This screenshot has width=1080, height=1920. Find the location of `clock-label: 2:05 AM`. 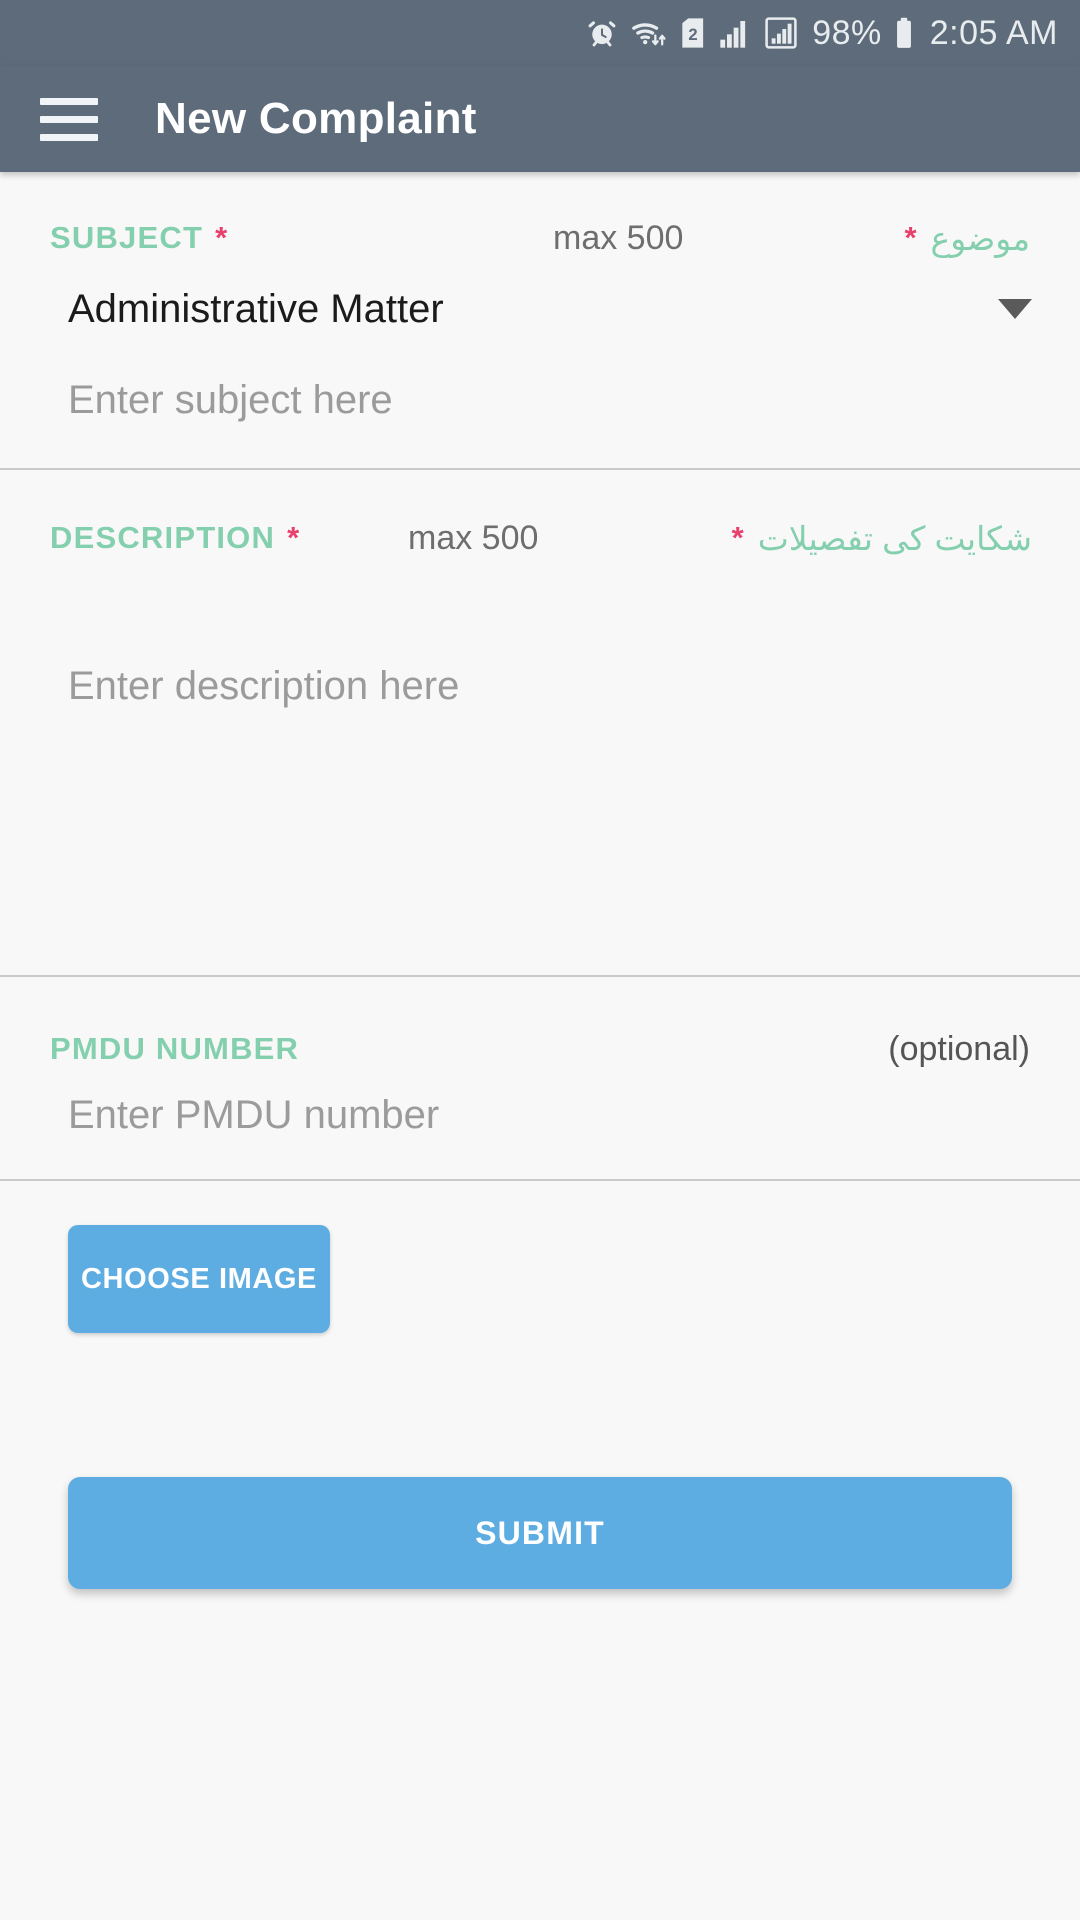

clock-label: 2:05 AM is located at coordinates (993, 32).